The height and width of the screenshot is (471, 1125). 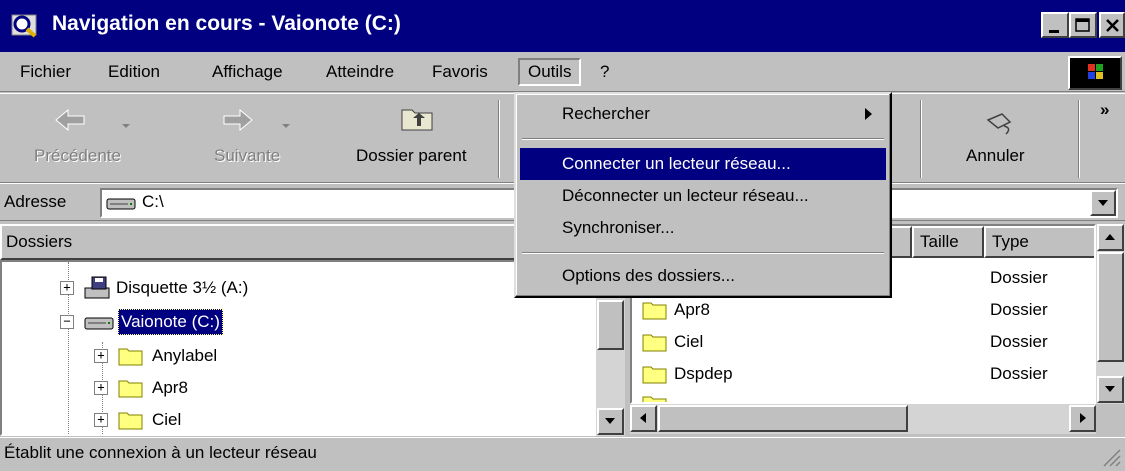 What do you see at coordinates (411, 155) in the screenshot?
I see `parent-folder-label: Dossier parent` at bounding box center [411, 155].